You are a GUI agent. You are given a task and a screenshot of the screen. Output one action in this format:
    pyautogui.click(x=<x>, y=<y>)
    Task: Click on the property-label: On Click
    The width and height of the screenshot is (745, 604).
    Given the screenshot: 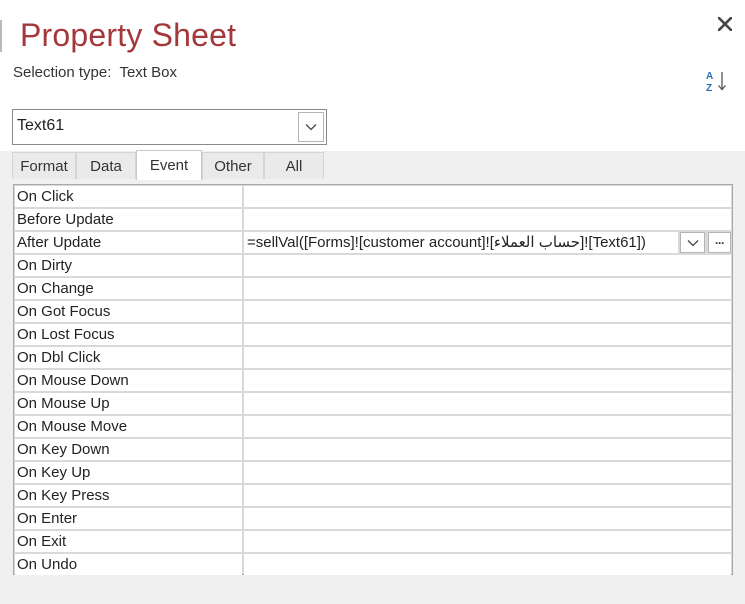 What is the action you would take?
    pyautogui.click(x=128, y=196)
    